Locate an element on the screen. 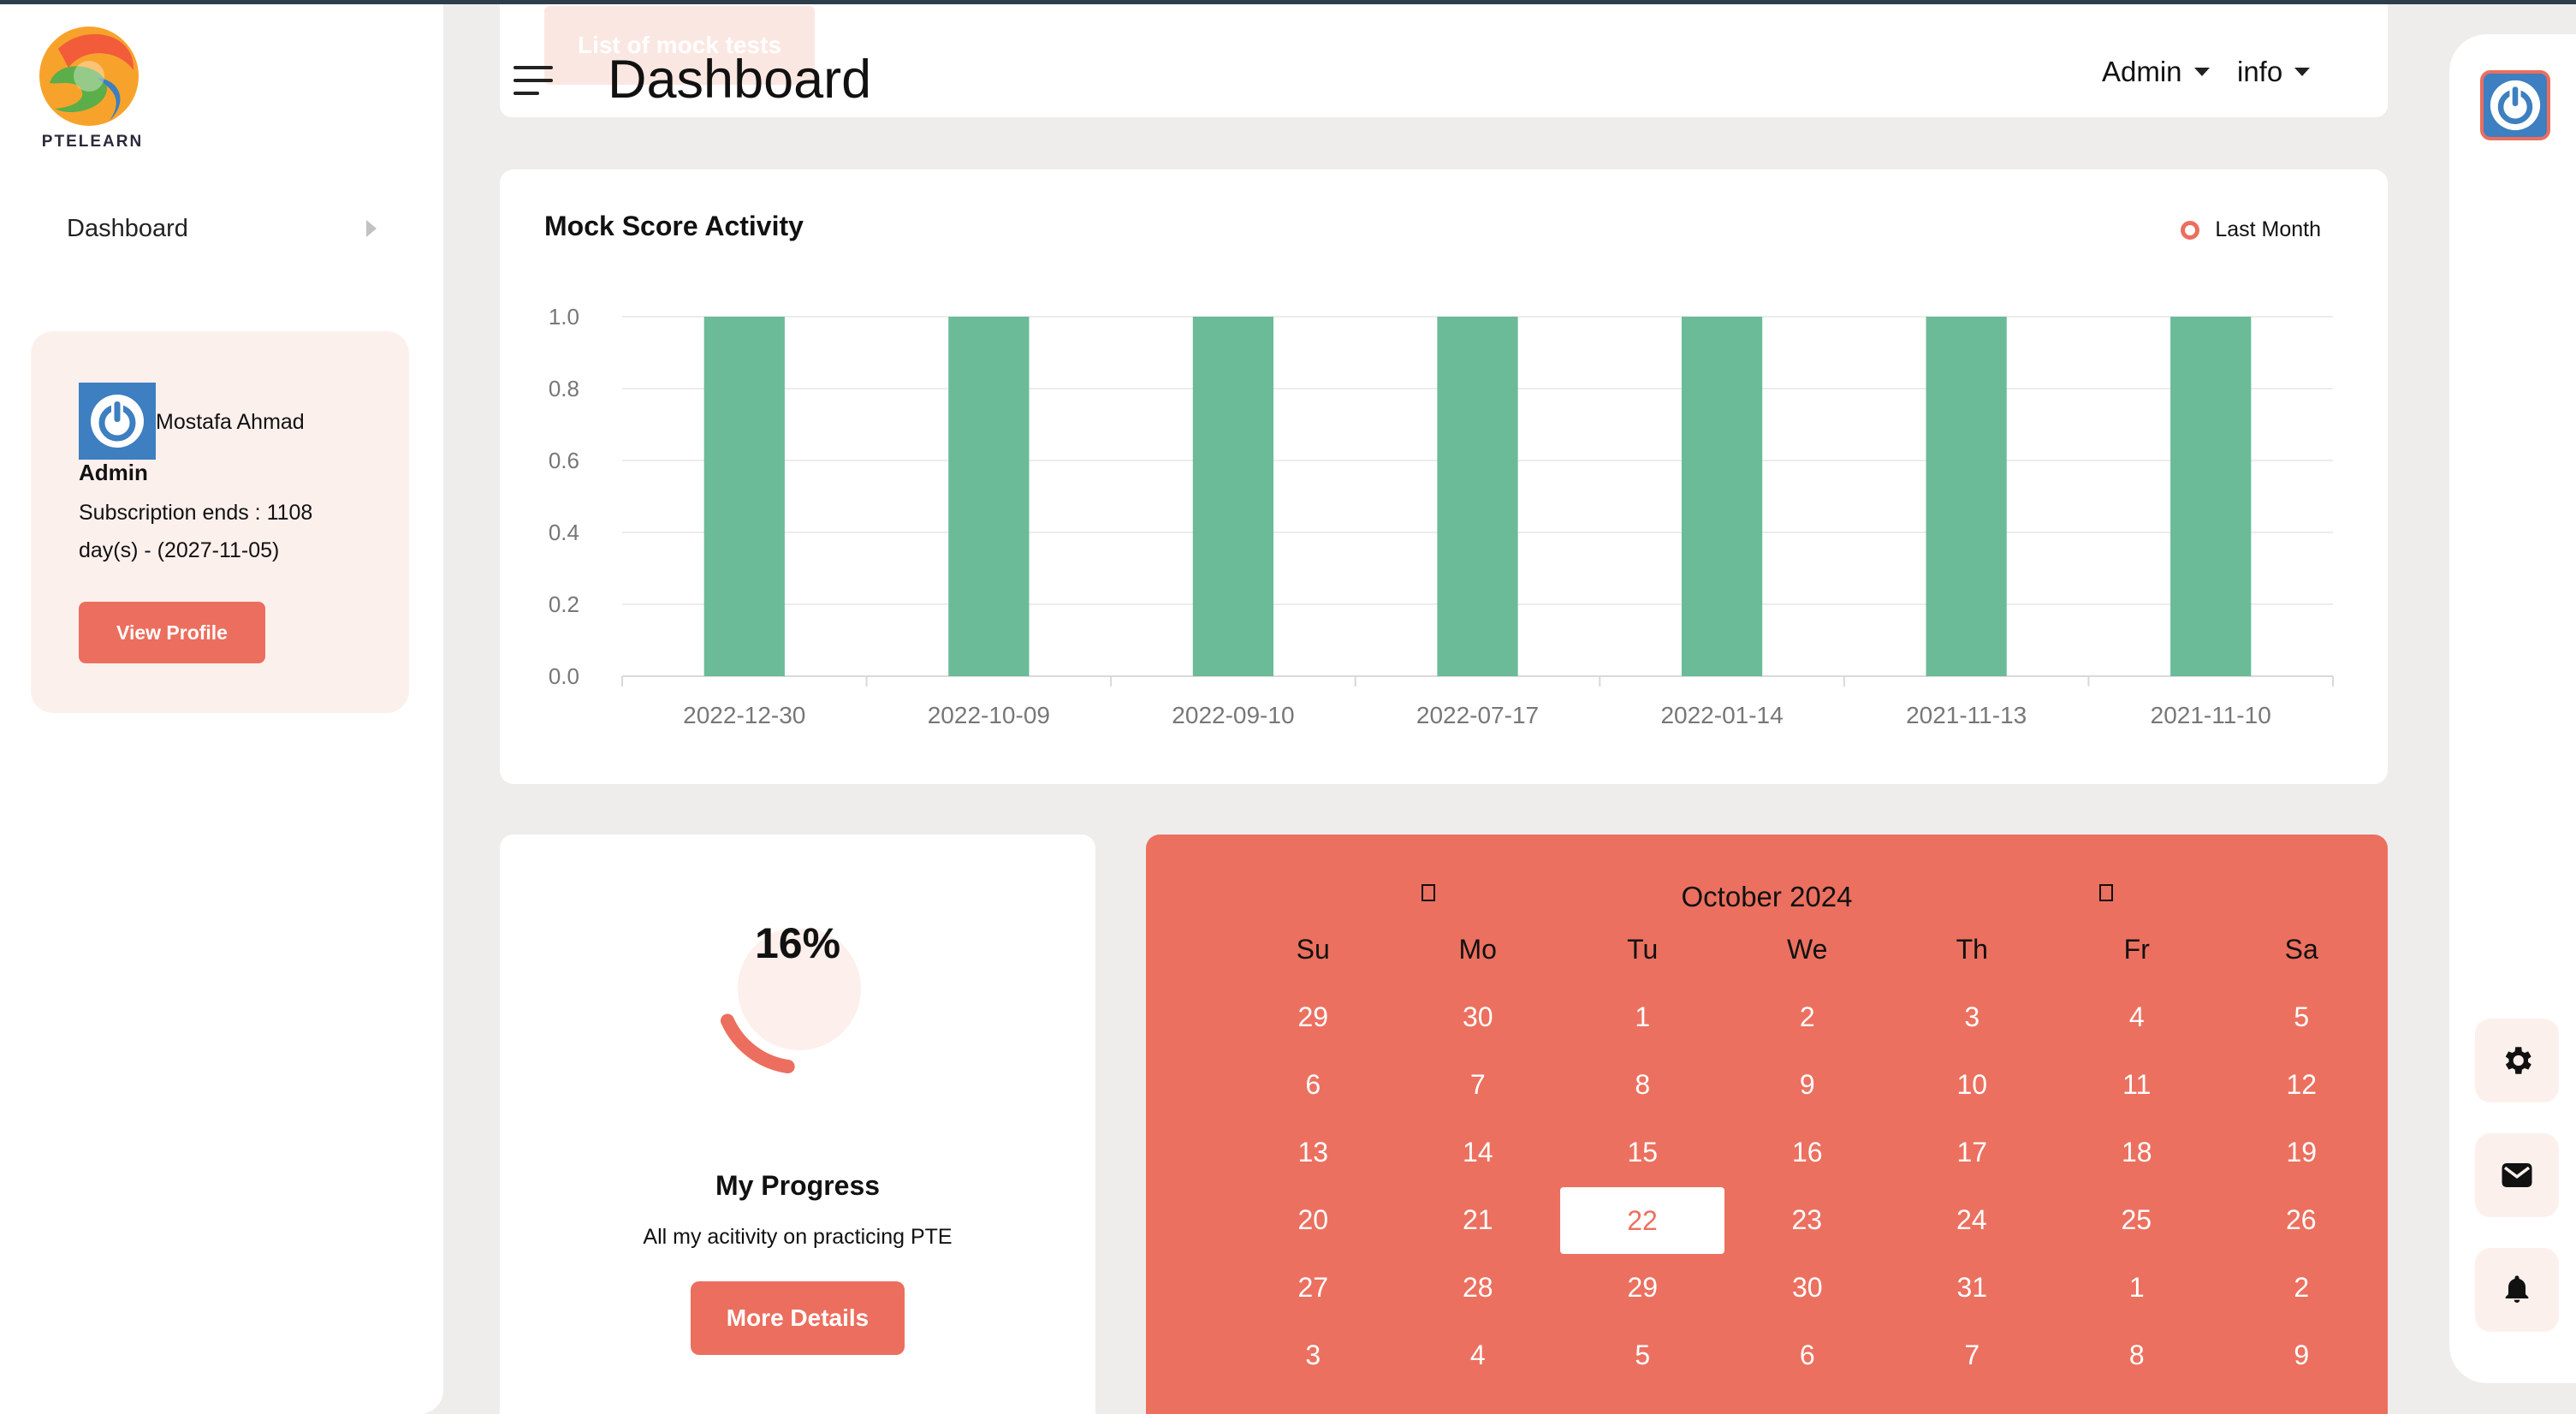  x-tick-label: 2022-12-30 is located at coordinates (744, 715).